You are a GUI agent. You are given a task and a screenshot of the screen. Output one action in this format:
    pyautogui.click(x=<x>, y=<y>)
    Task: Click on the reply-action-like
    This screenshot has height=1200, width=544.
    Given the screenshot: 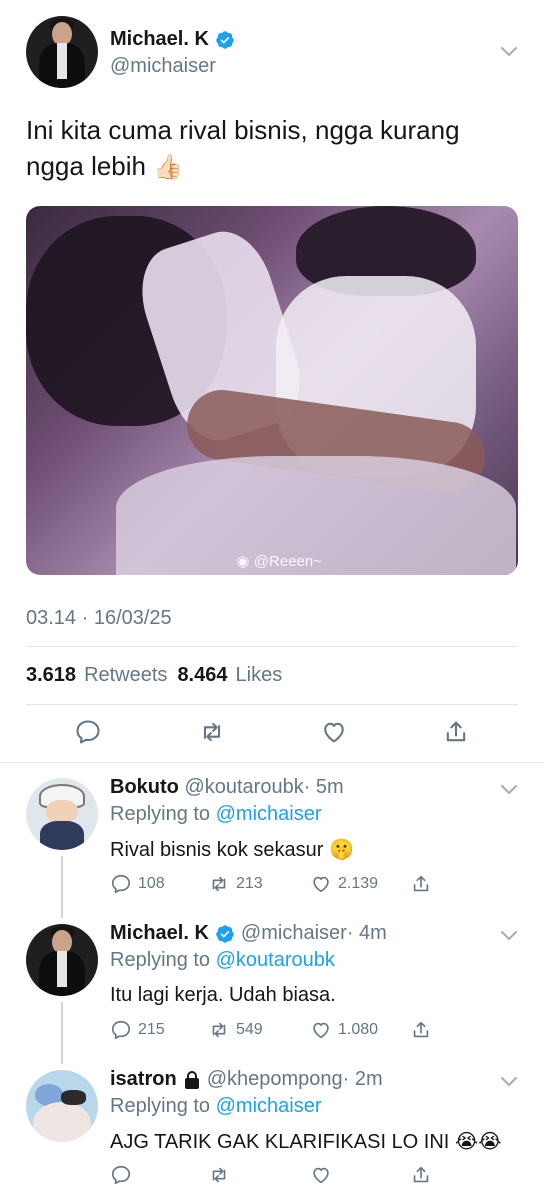 What is the action you would take?
    pyautogui.click(x=321, y=1175)
    